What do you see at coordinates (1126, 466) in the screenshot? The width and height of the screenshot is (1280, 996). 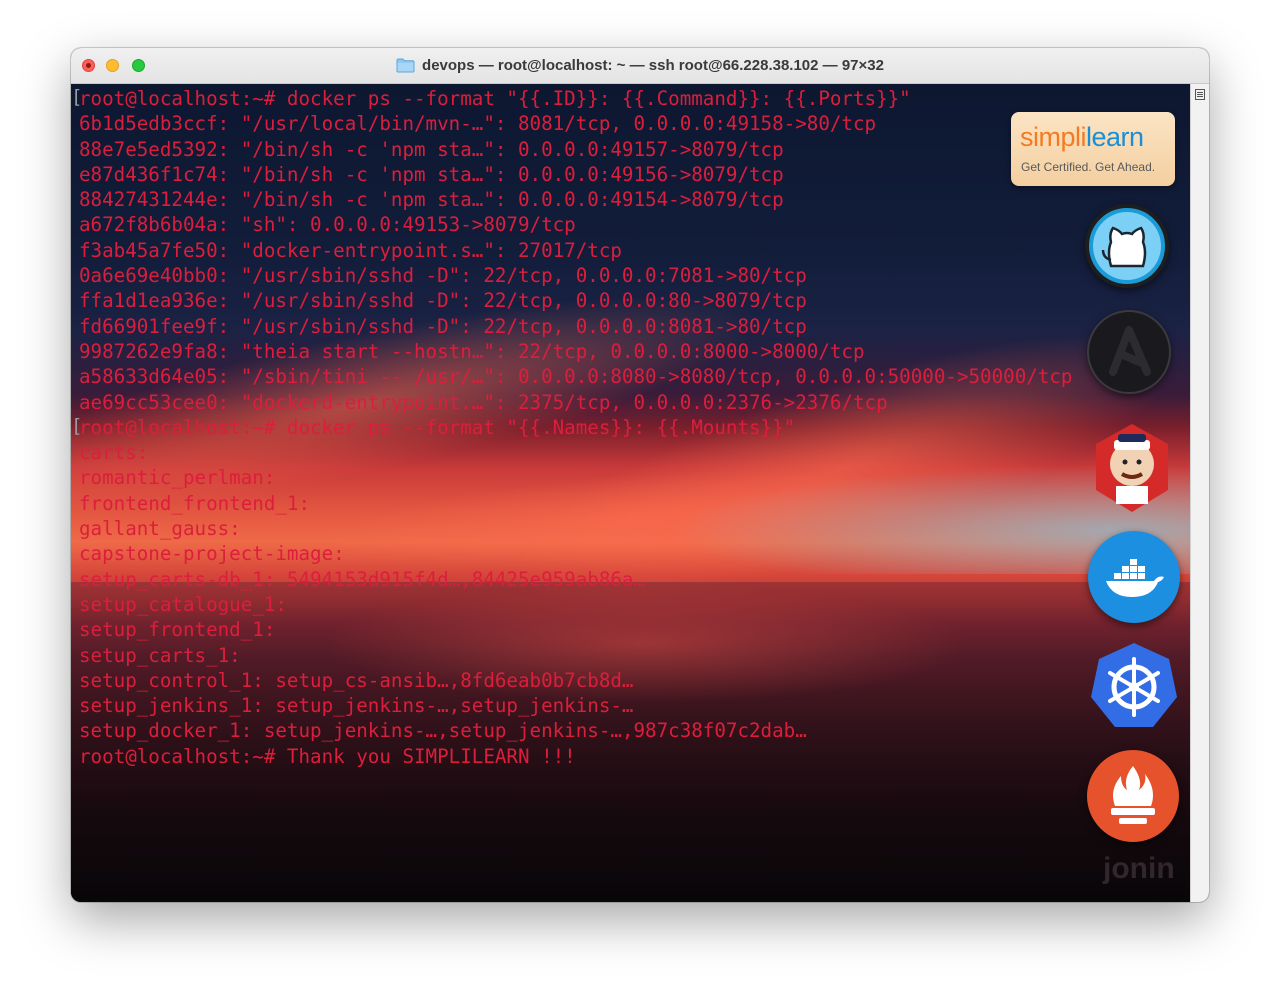 I see `jenkins-icon` at bounding box center [1126, 466].